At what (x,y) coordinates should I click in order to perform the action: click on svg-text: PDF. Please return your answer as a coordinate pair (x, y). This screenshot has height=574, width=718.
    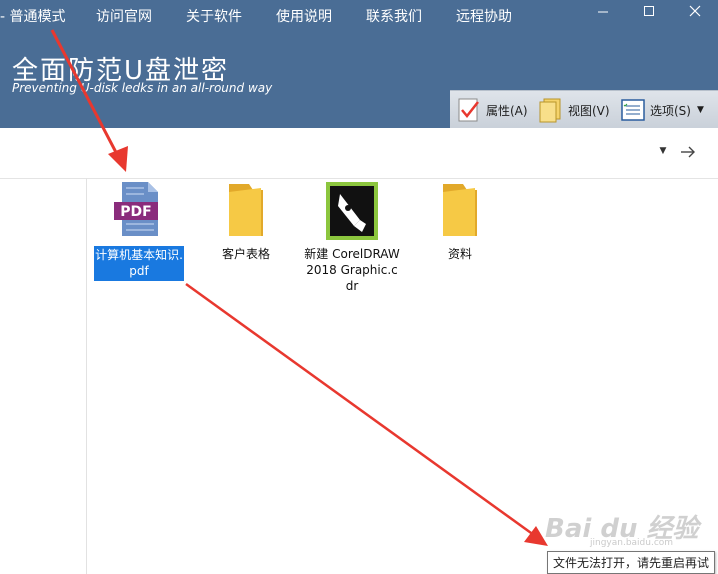
    Looking at the image, I should click on (135, 212).